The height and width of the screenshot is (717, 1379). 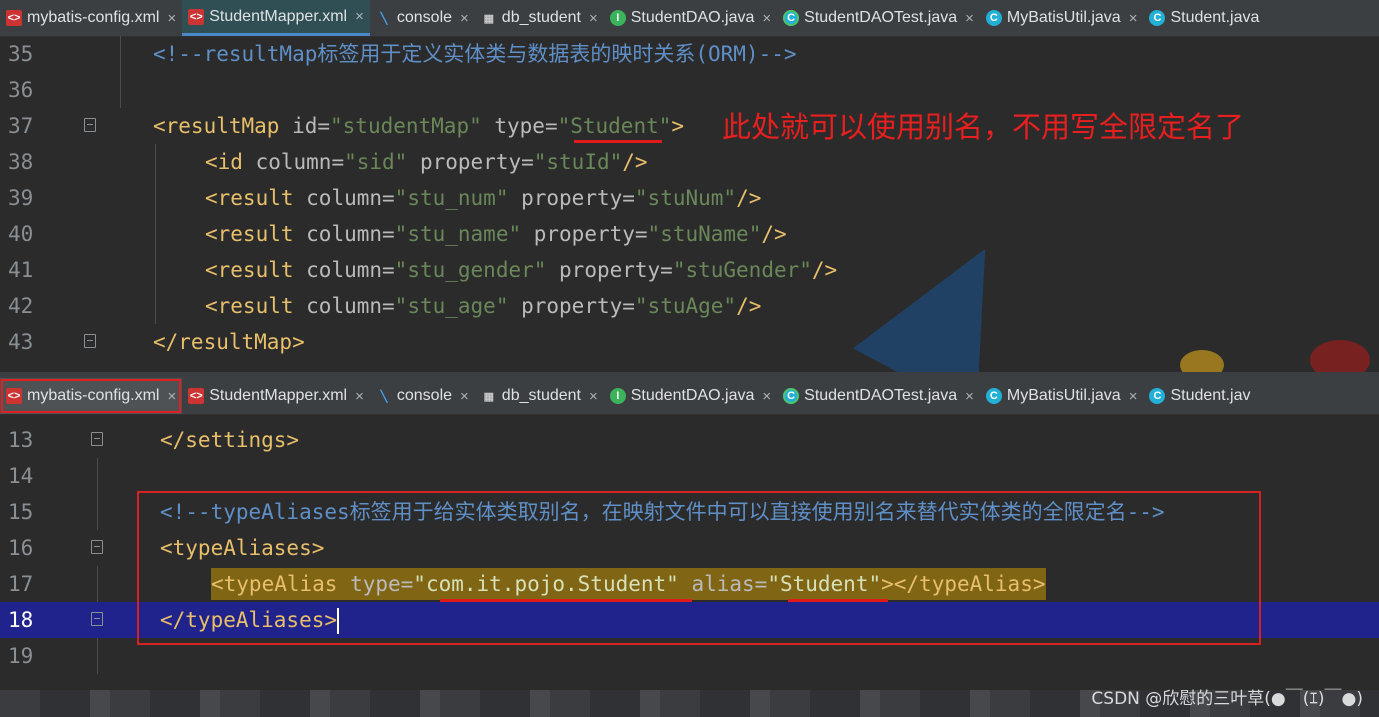 What do you see at coordinates (21, 342) in the screenshot?
I see `line-number: 43` at bounding box center [21, 342].